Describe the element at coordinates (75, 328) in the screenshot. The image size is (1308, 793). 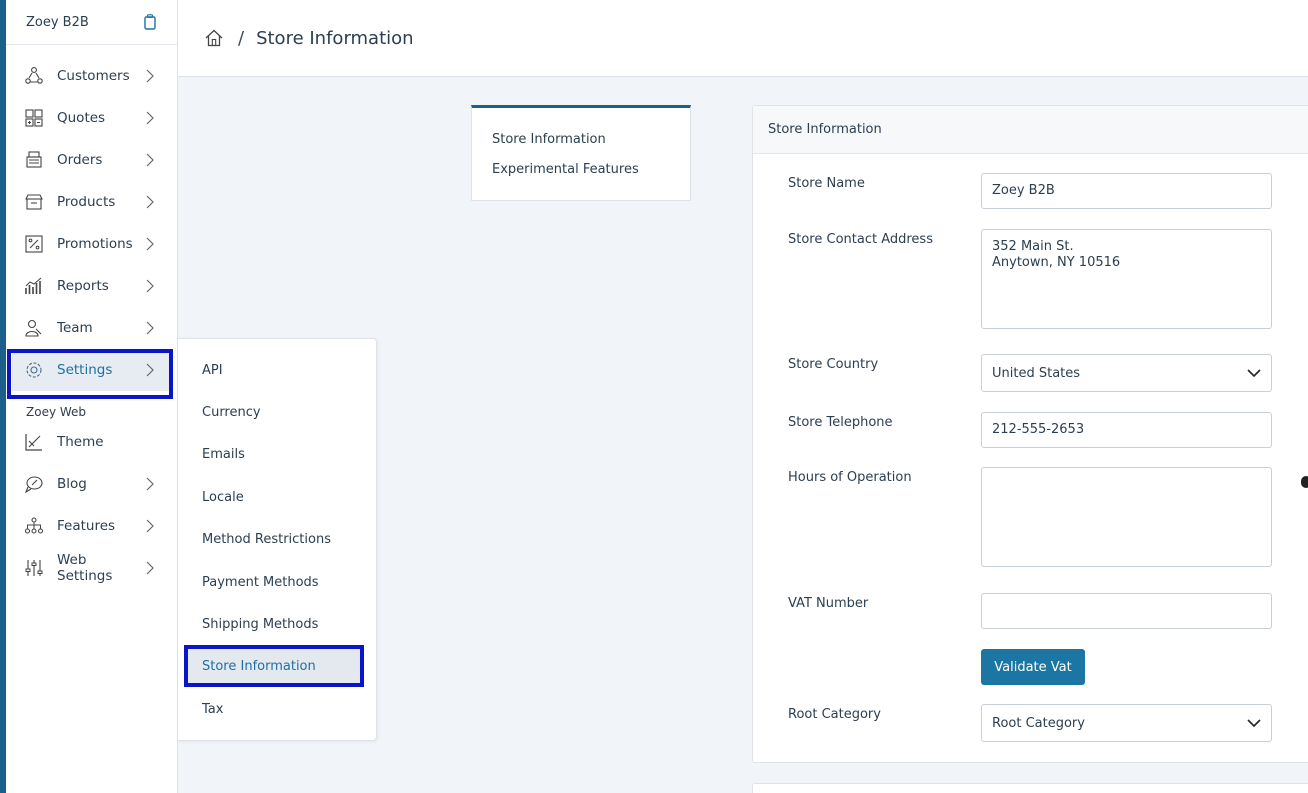
I see `nav-label: Team` at that location.